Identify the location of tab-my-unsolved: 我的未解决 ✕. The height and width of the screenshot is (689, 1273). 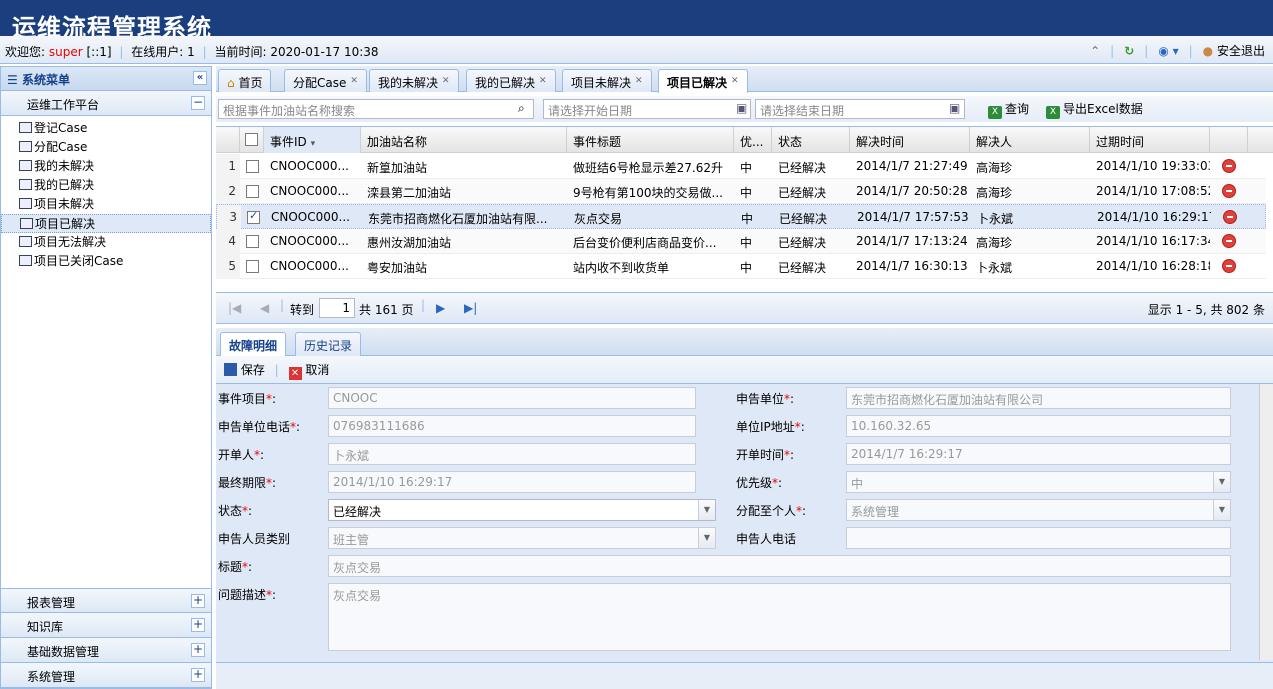
(414, 80).